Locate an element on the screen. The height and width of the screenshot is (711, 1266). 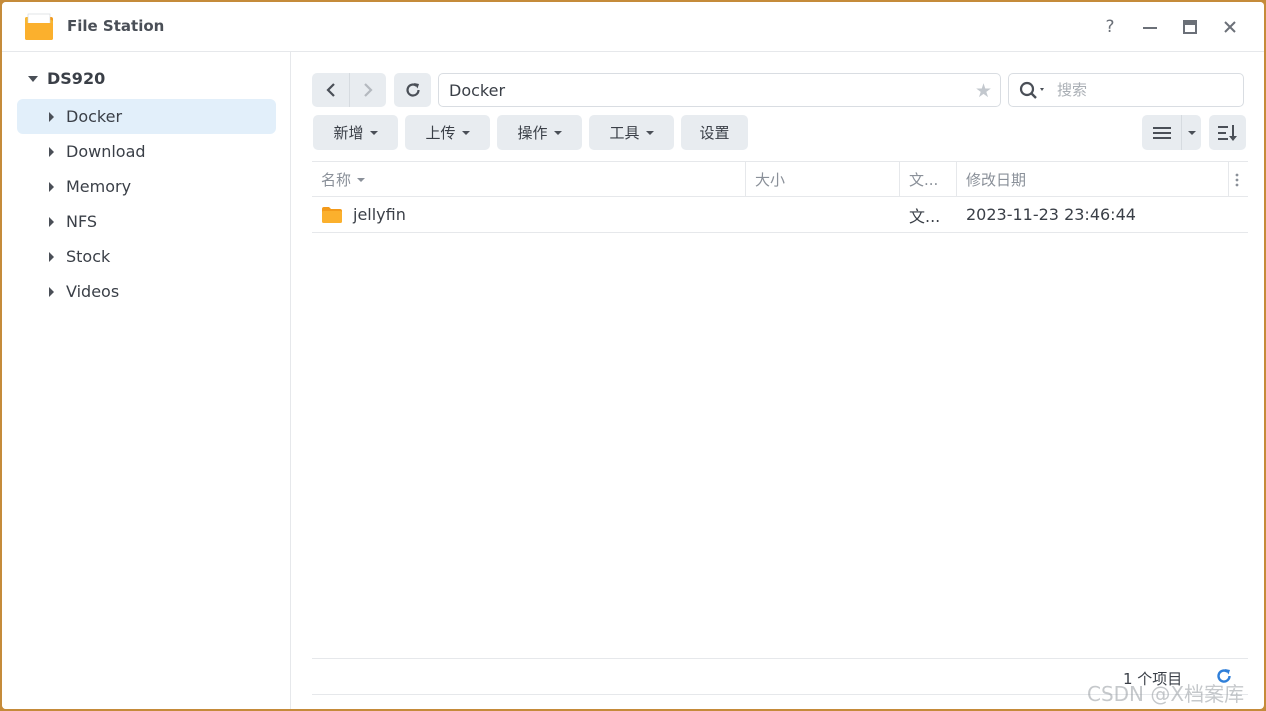
sort-icon is located at coordinates (1227, 132).